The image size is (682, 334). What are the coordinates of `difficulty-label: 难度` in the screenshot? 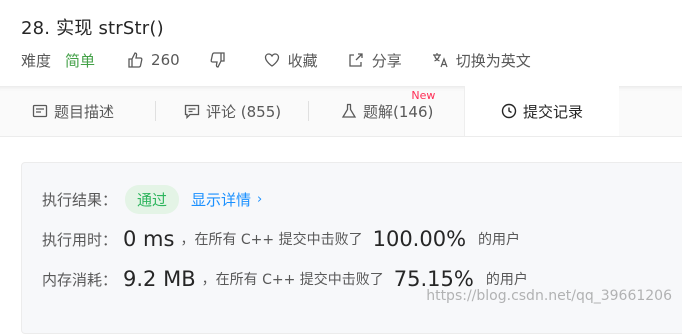 It's located at (36, 60).